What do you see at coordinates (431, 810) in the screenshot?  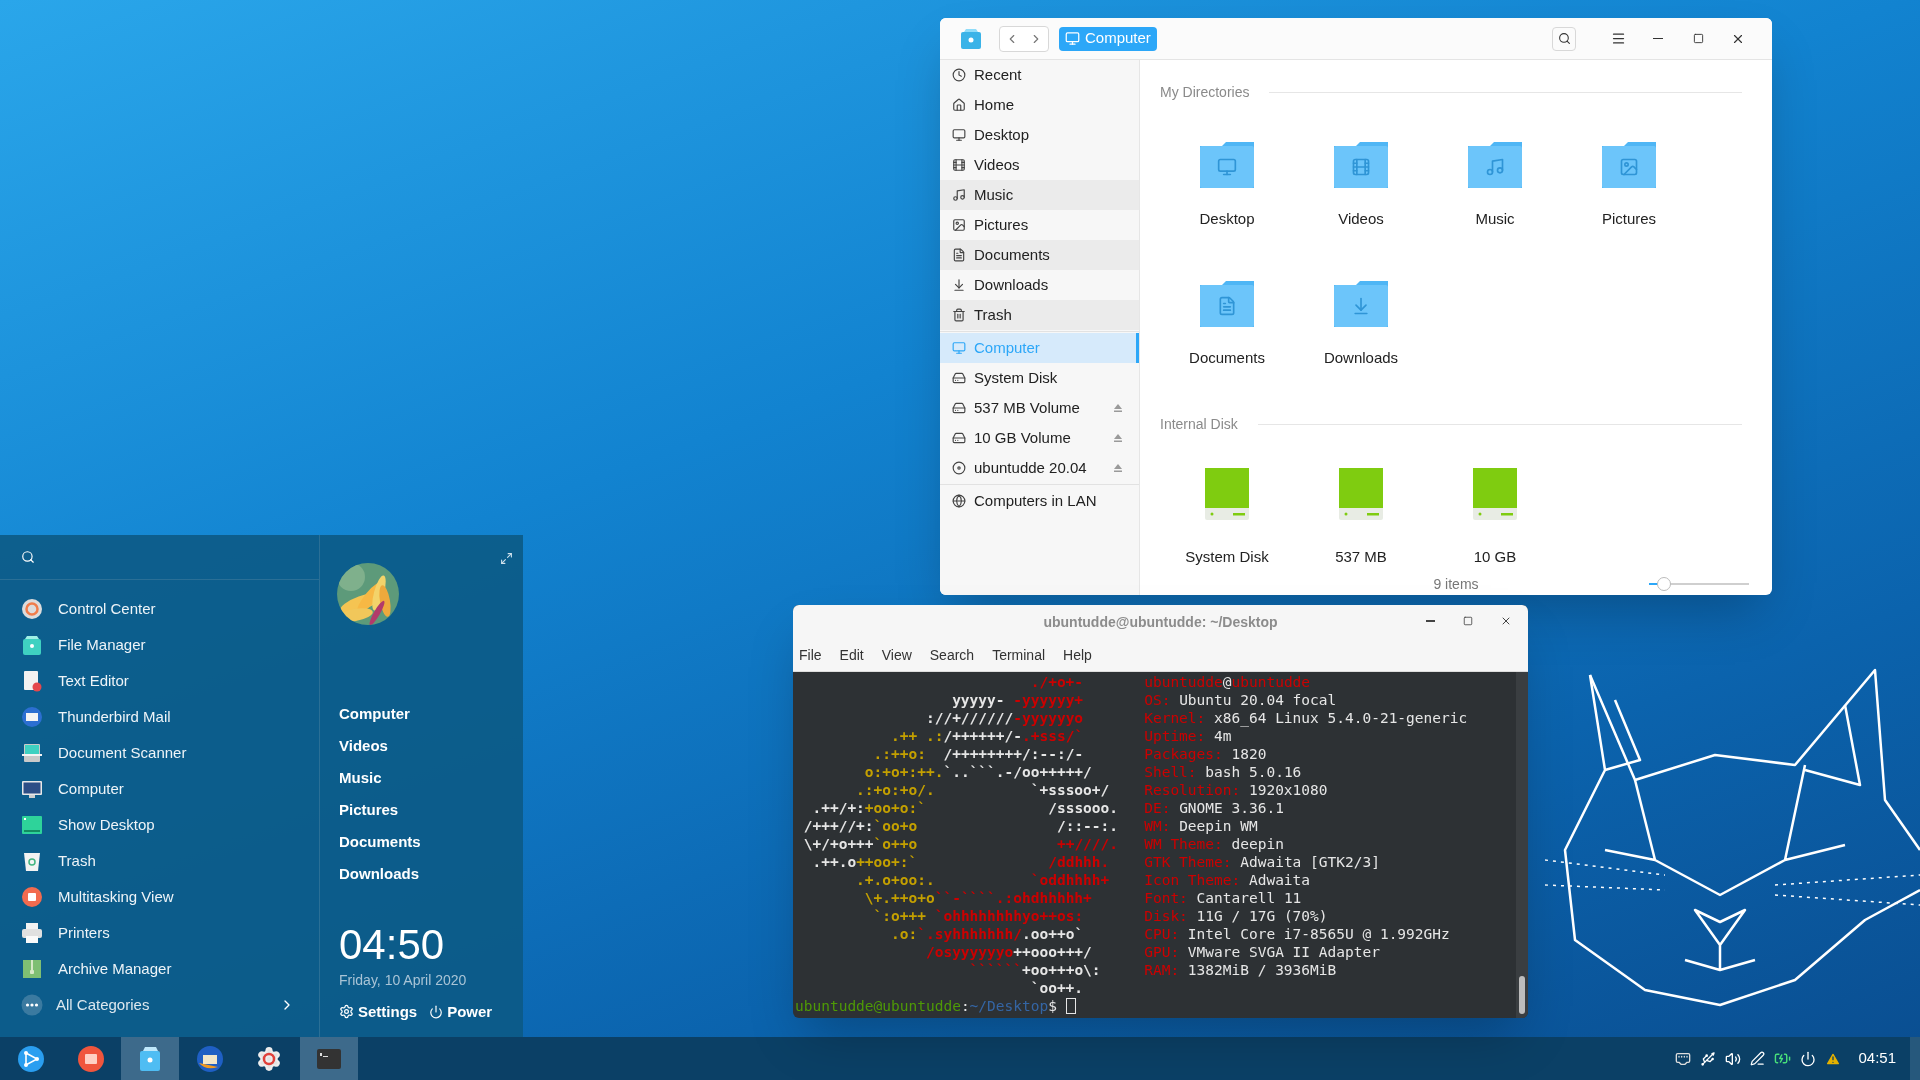 I see `place-link: Pictures` at bounding box center [431, 810].